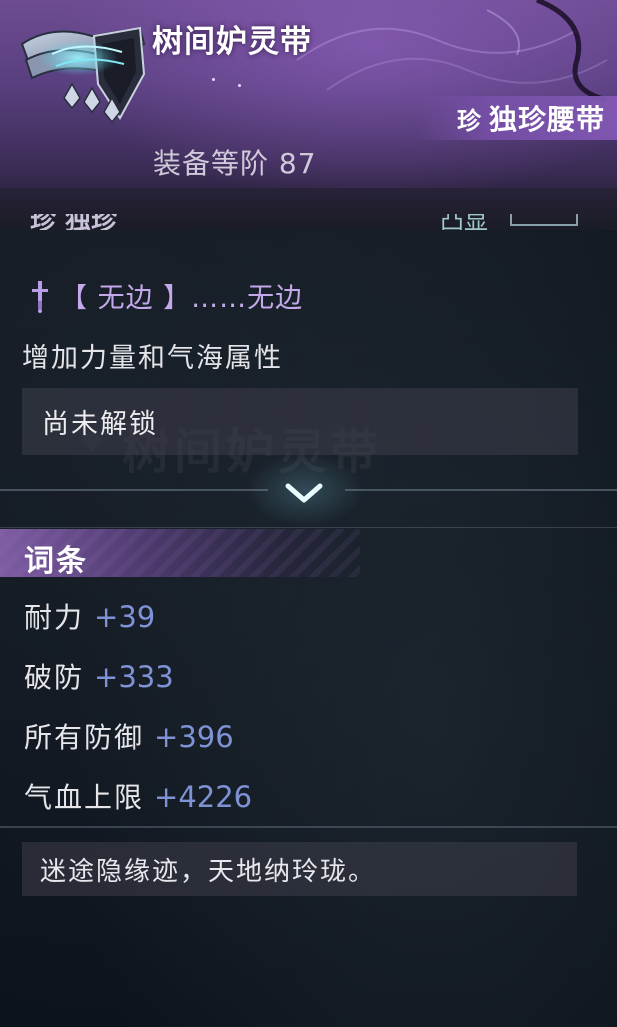  I want to click on attribute-value: +333, so click(134, 677).